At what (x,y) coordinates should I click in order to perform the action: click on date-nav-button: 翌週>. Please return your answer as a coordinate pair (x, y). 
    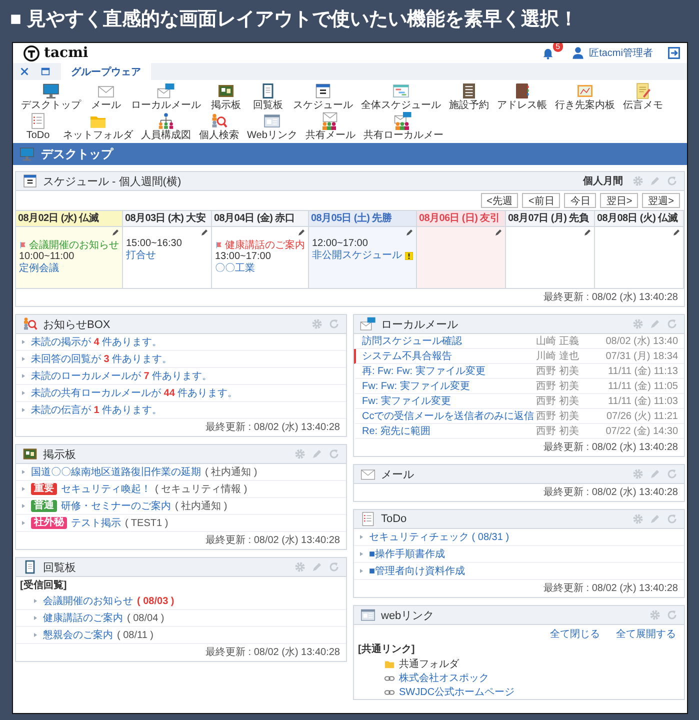
    Looking at the image, I should click on (661, 200).